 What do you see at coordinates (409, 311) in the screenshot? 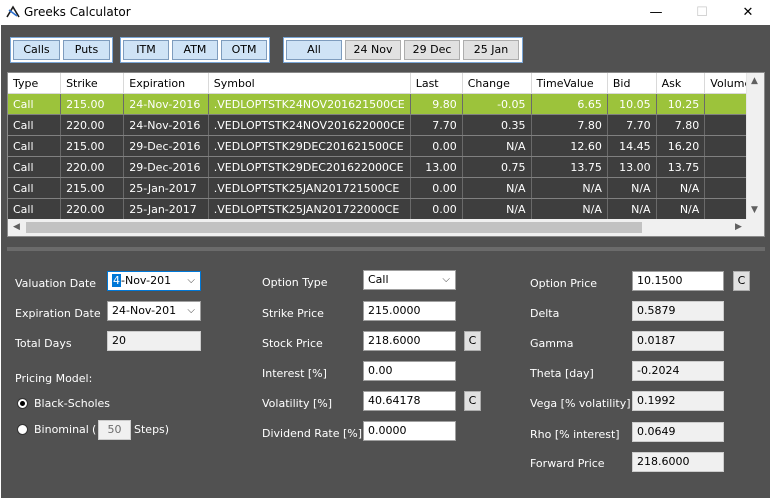
I see `strike-price-input: 215.0000` at bounding box center [409, 311].